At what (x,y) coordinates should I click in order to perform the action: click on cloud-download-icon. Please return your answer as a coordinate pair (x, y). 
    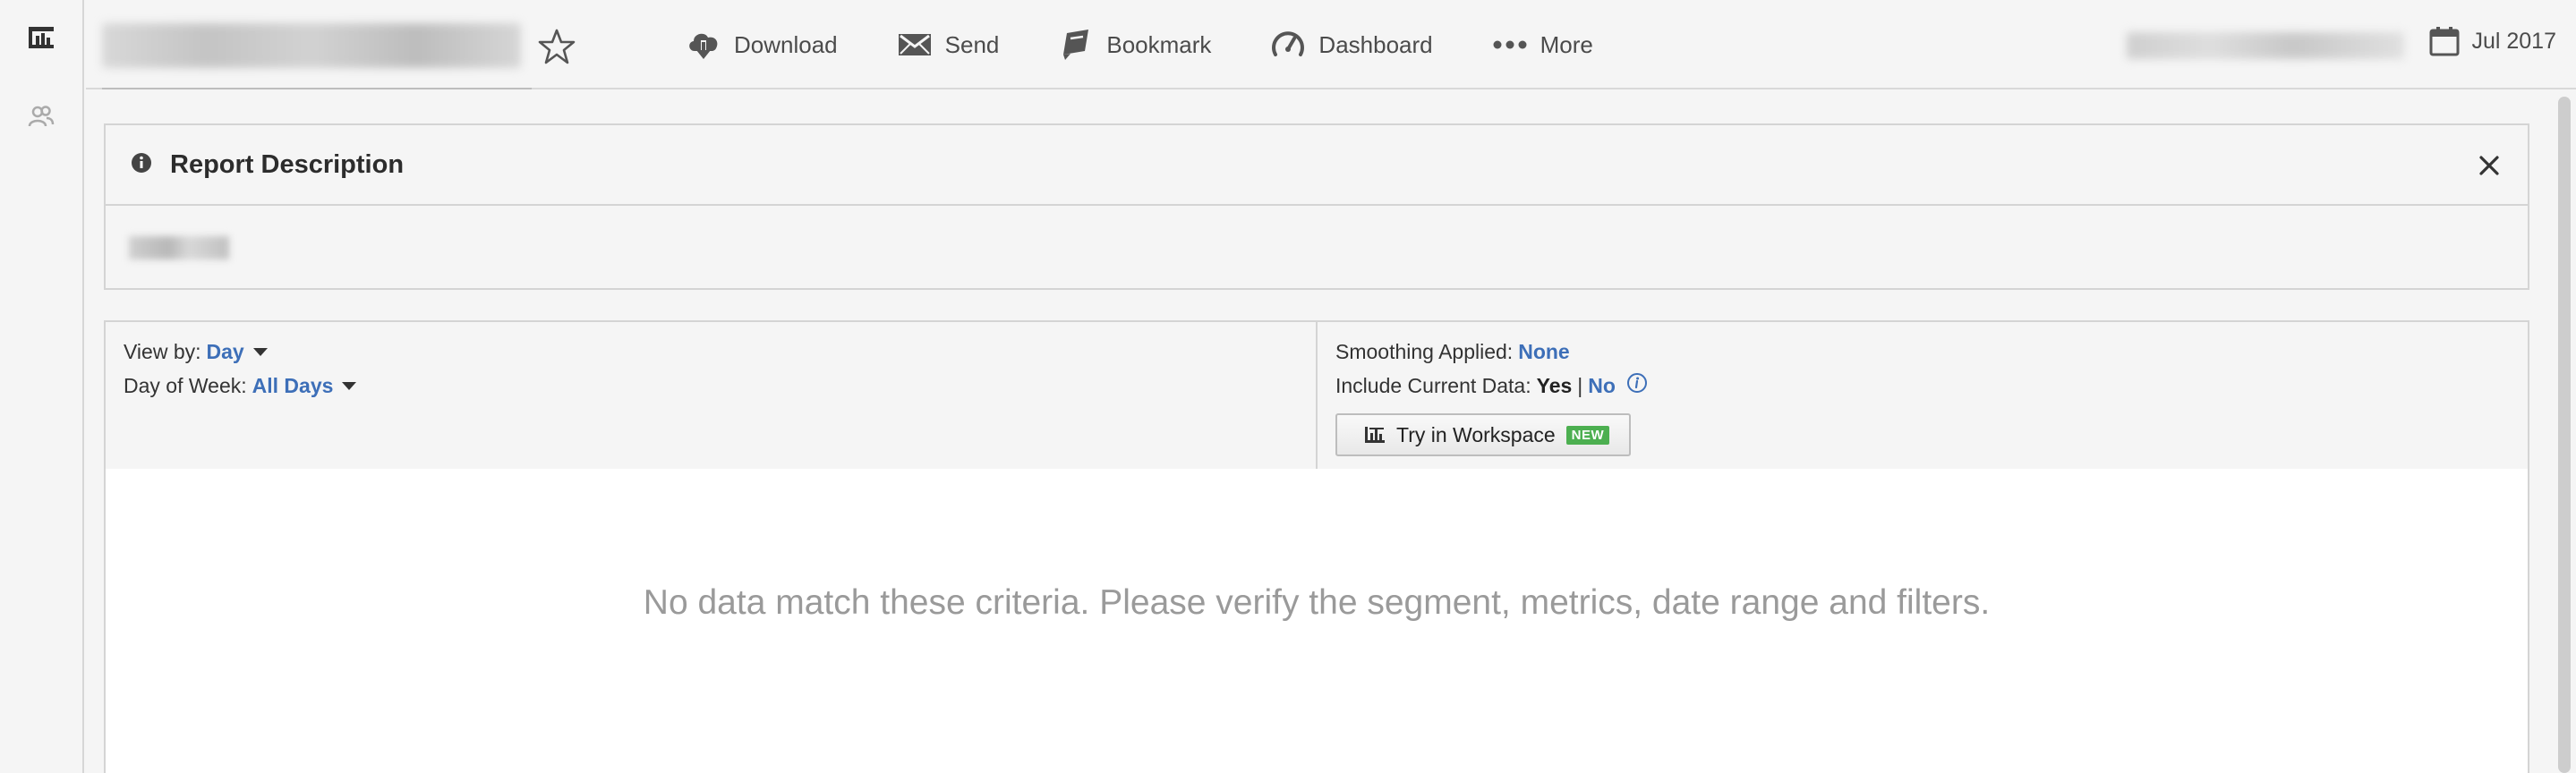
    Looking at the image, I should click on (703, 46).